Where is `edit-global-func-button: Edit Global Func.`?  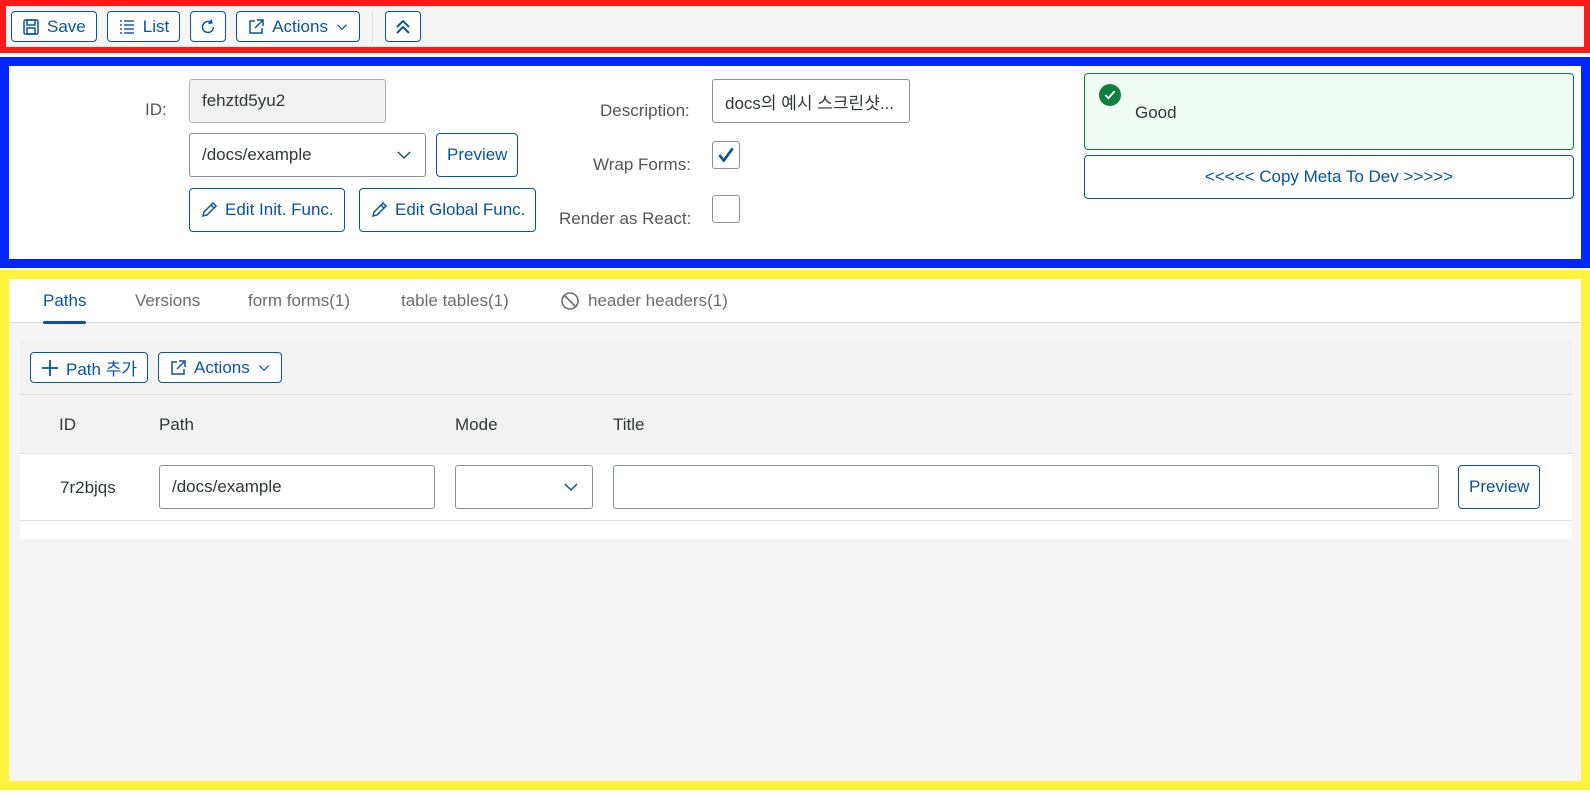
edit-global-func-button: Edit Global Func. is located at coordinates (448, 210).